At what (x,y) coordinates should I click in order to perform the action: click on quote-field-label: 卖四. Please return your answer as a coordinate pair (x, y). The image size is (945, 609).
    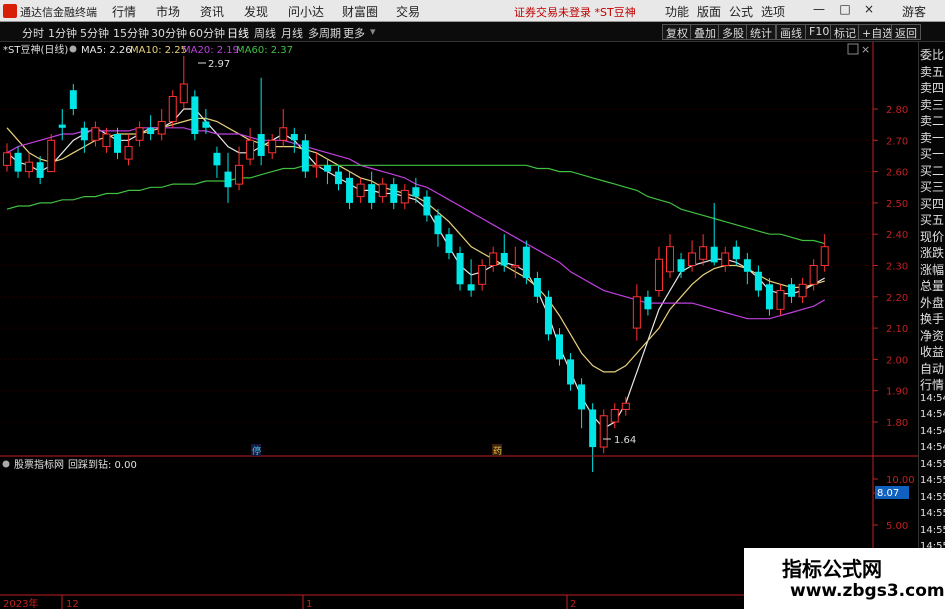
    Looking at the image, I should click on (932, 87).